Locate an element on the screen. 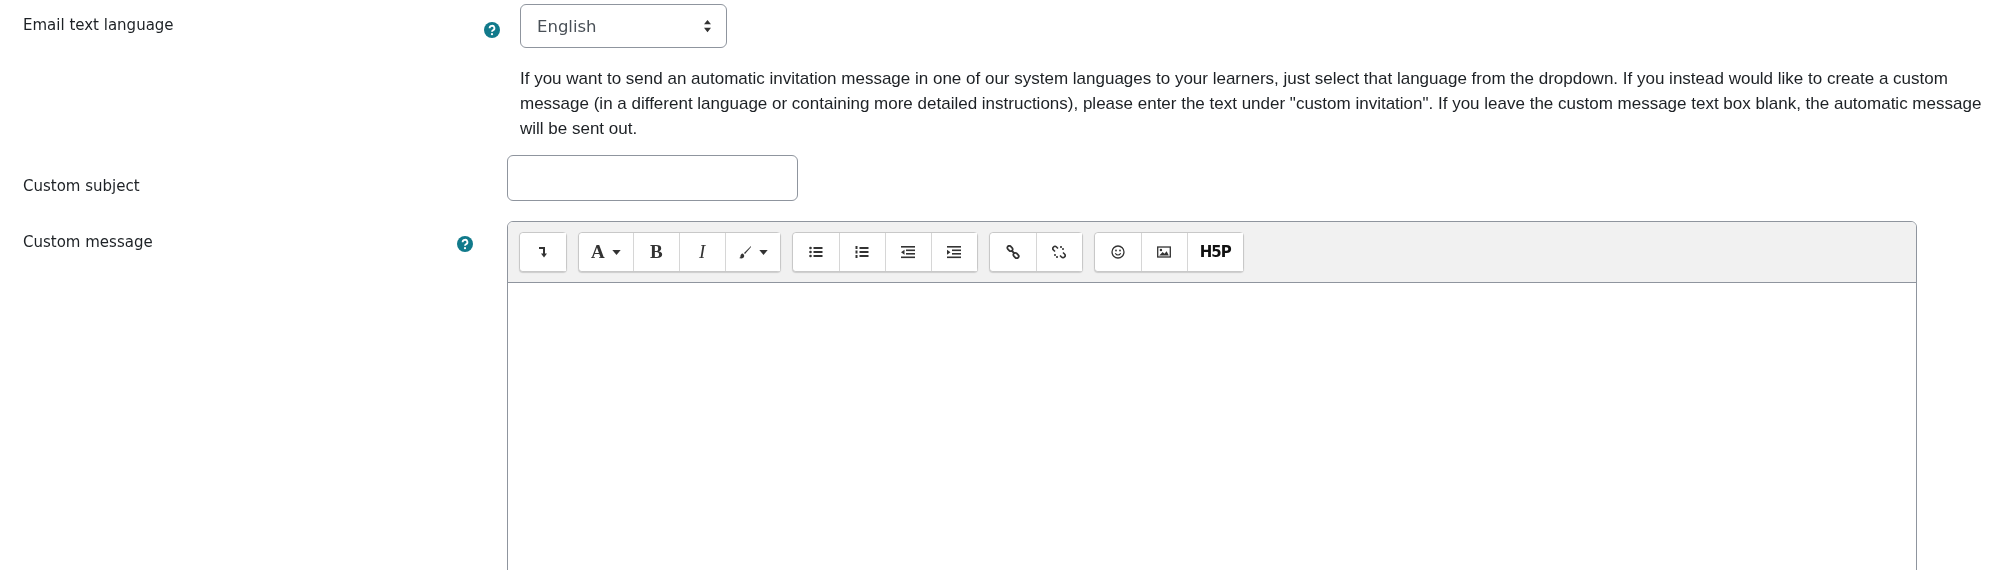 This screenshot has height=570, width=2000. unlink-icon is located at coordinates (1059, 252).